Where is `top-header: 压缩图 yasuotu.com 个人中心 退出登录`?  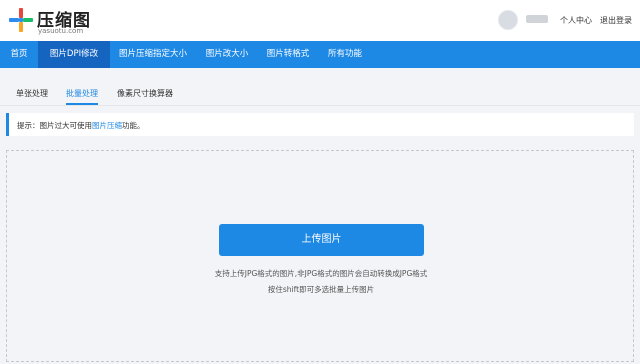 top-header: 压缩图 yasuotu.com 个人中心 退出登录 is located at coordinates (320, 20).